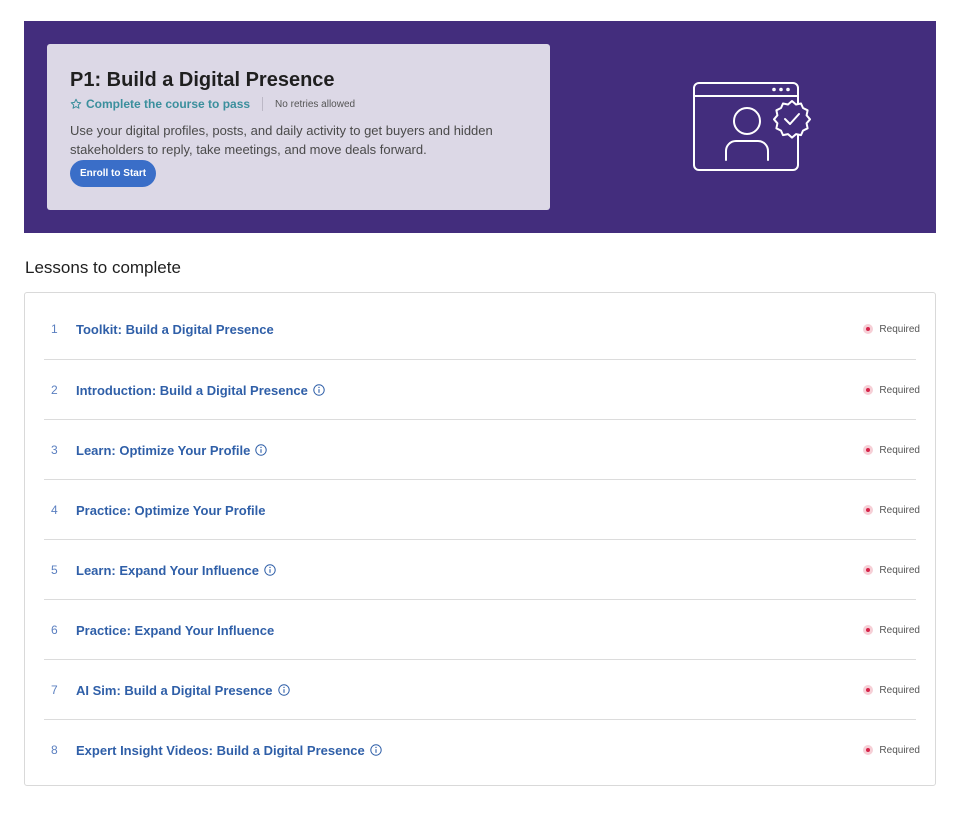  What do you see at coordinates (113, 173) in the screenshot?
I see `enroll-button: Enroll to Start` at bounding box center [113, 173].